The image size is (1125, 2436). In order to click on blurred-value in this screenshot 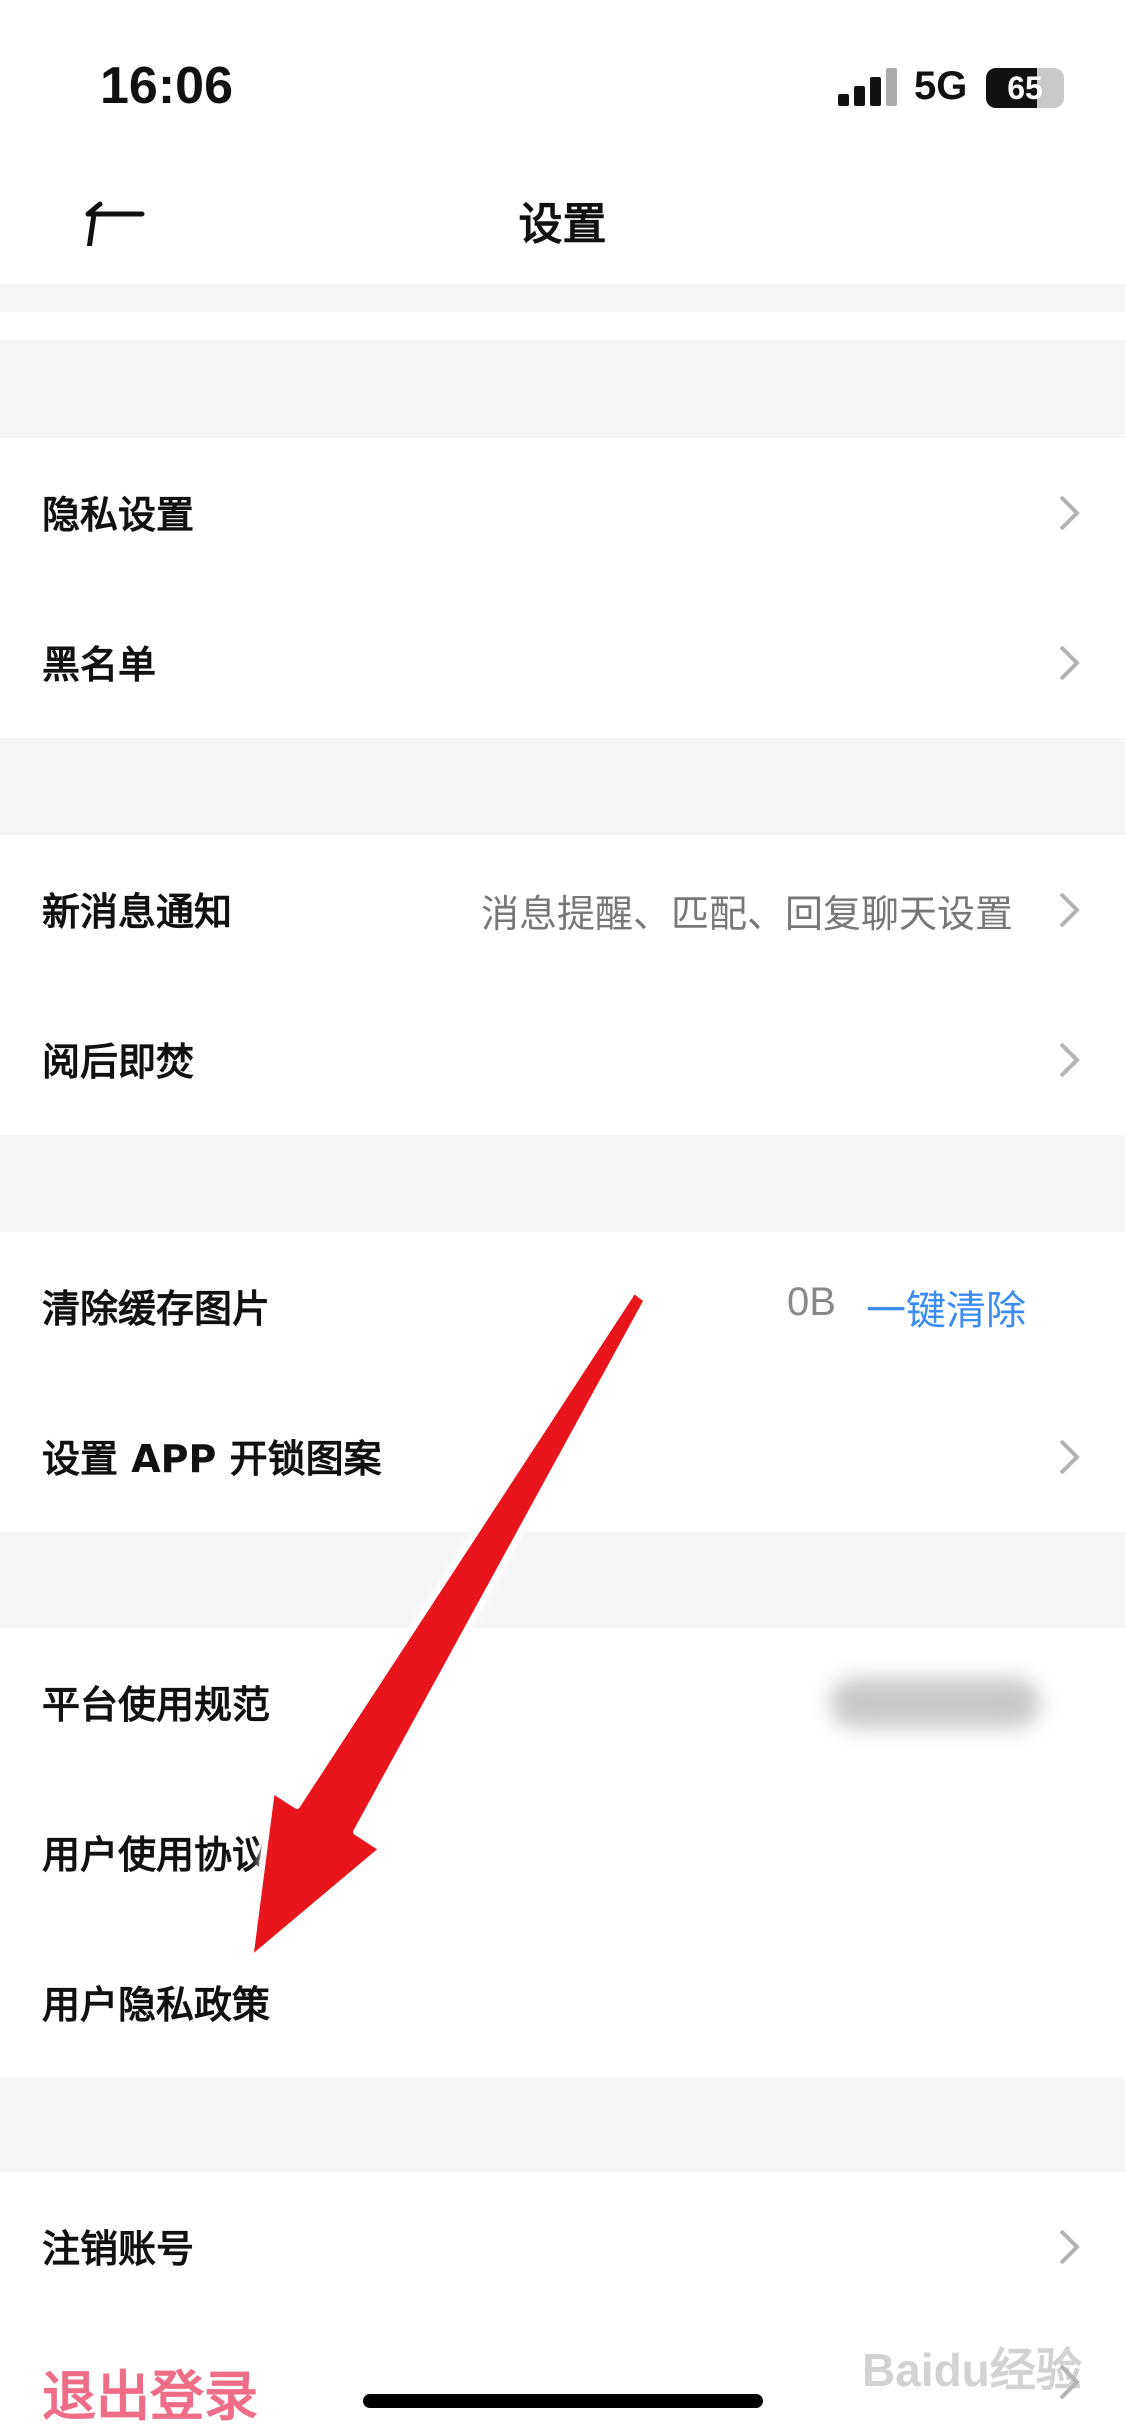, I will do `click(935, 1703)`.